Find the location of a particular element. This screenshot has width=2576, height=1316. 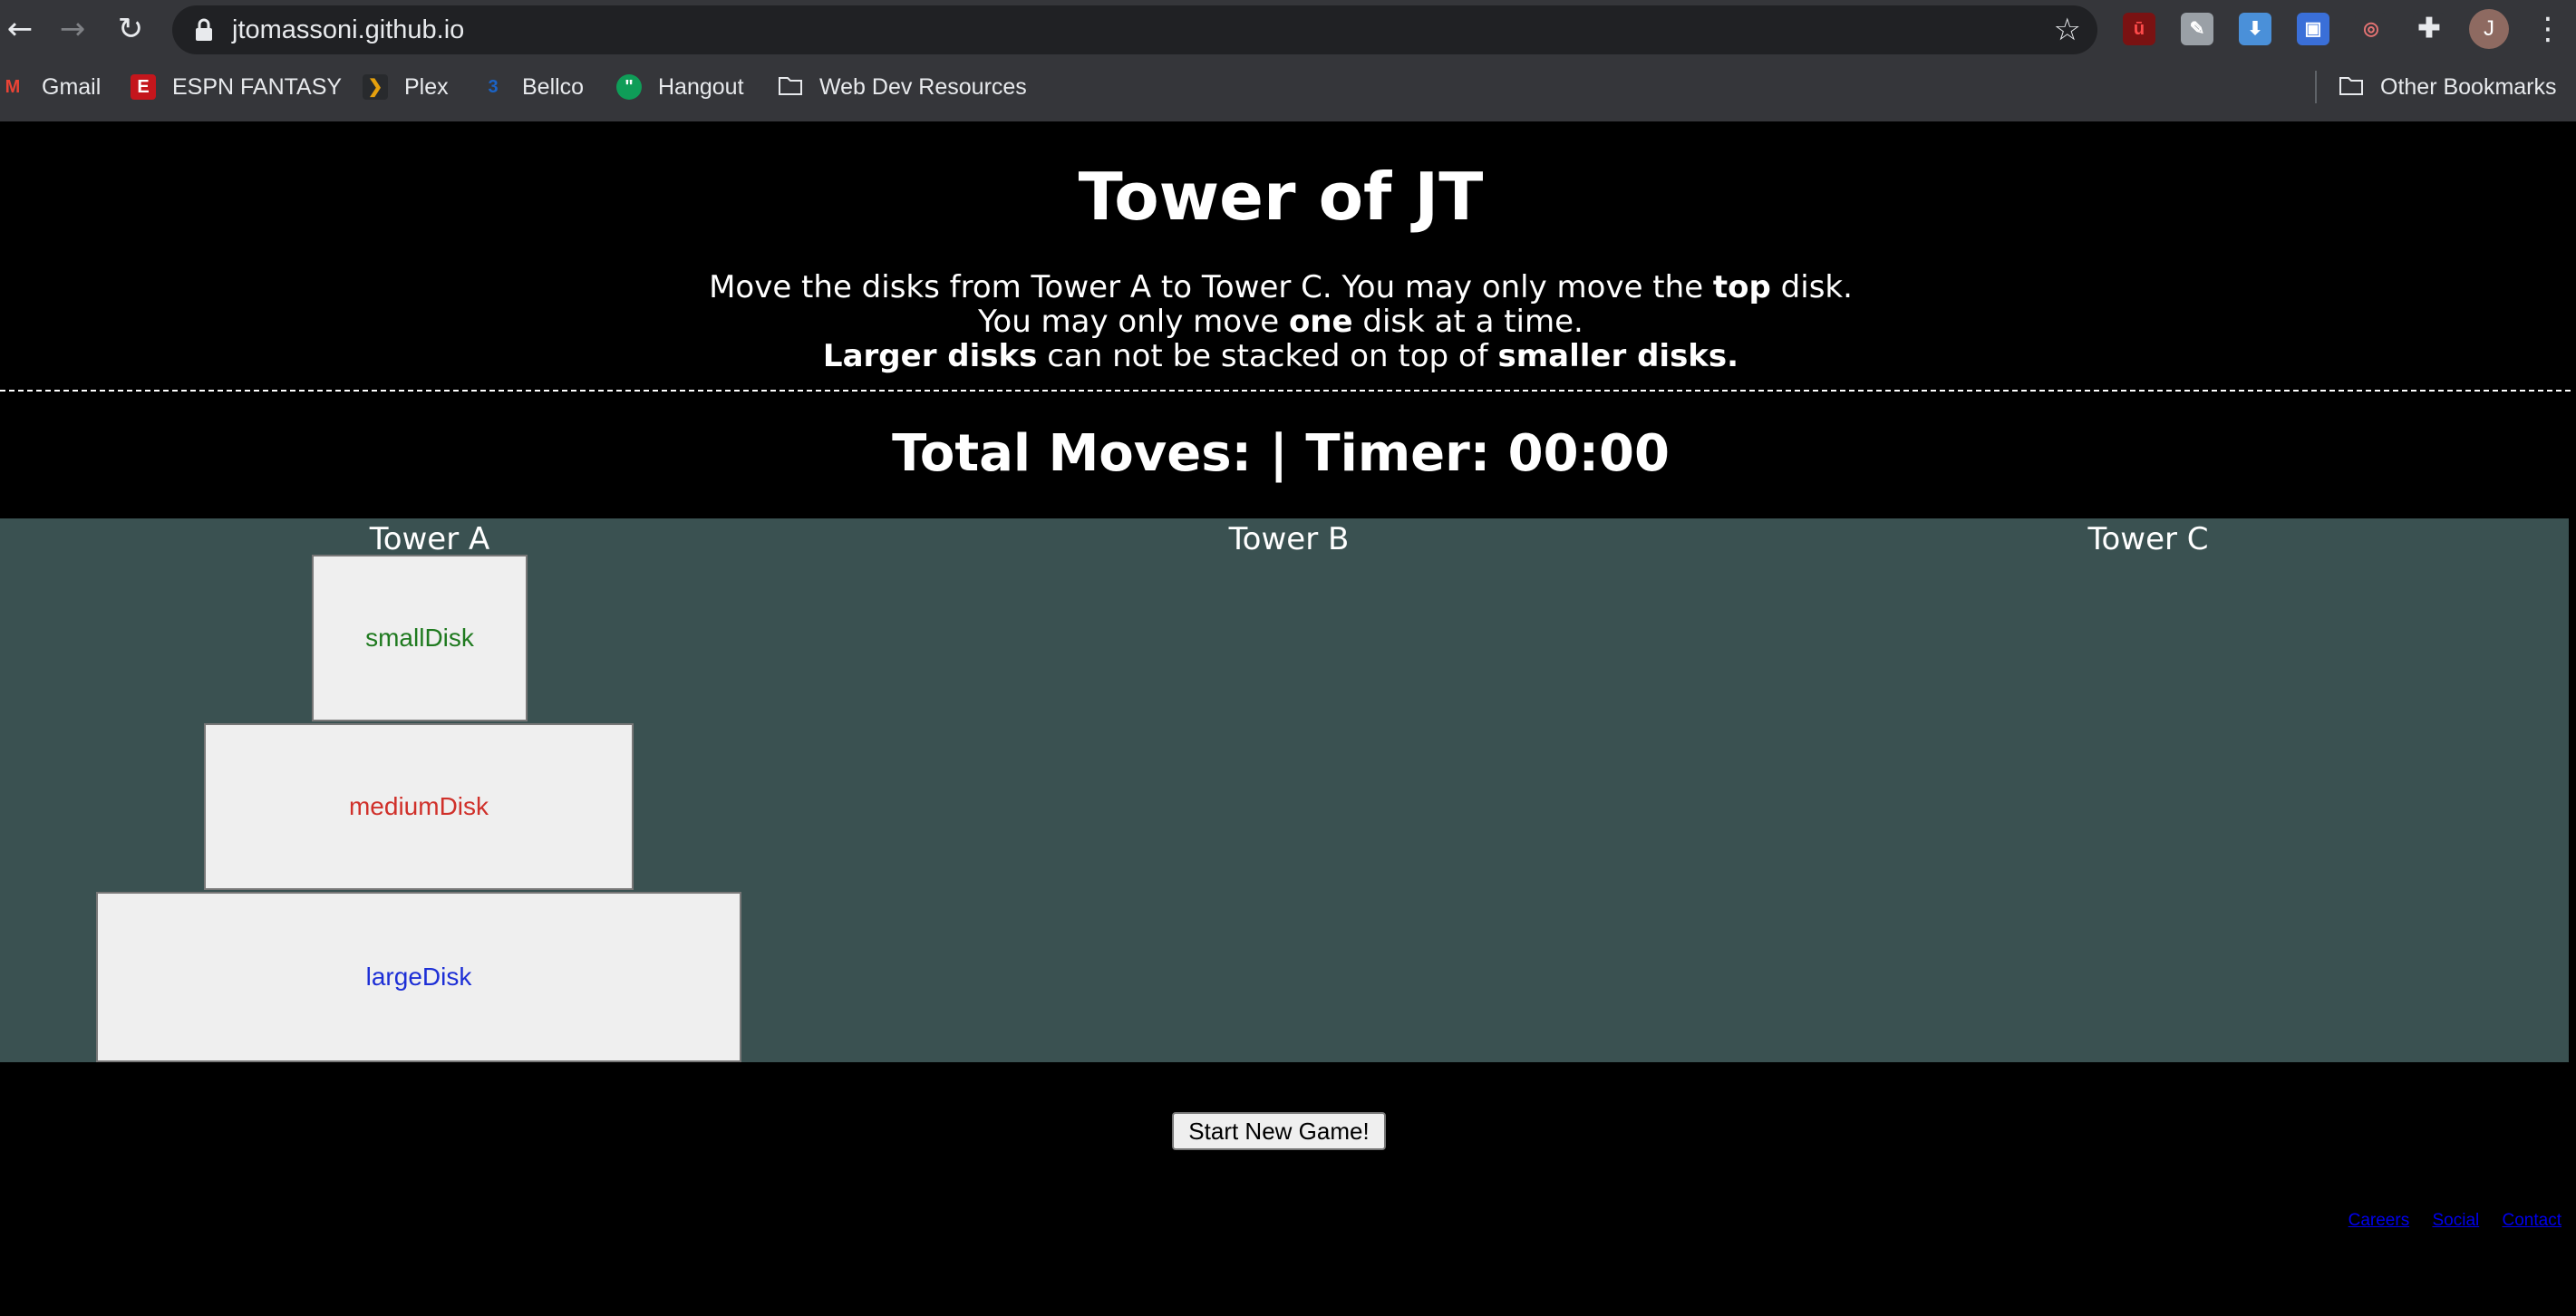

bookmark-label: Other Bookmarks is located at coordinates (2468, 86).